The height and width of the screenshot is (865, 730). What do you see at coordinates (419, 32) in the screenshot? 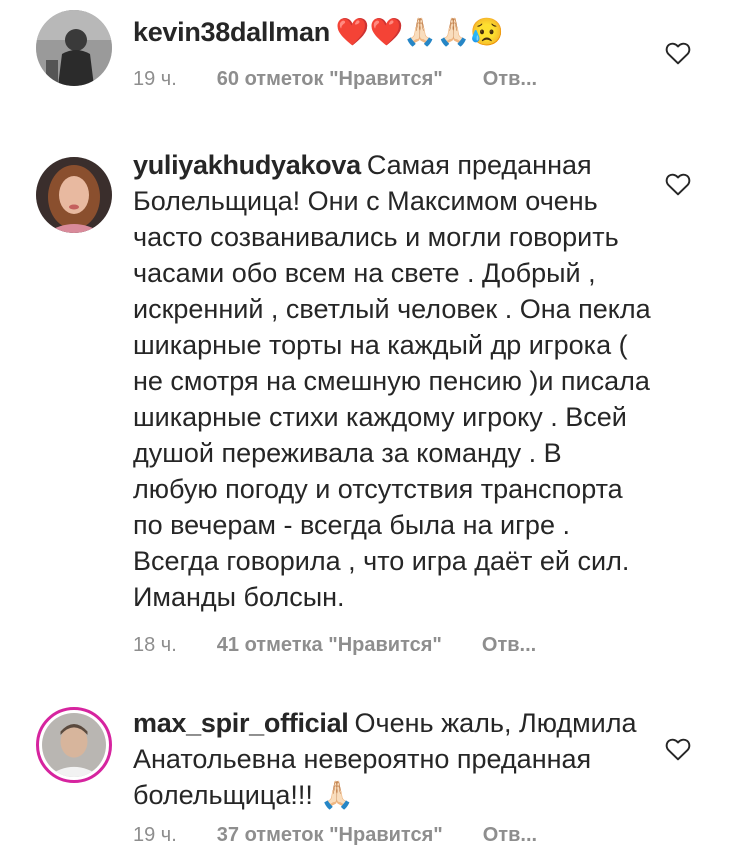
I see `comment-text: ❤️❤️🙏🏻🙏🏻😥` at bounding box center [419, 32].